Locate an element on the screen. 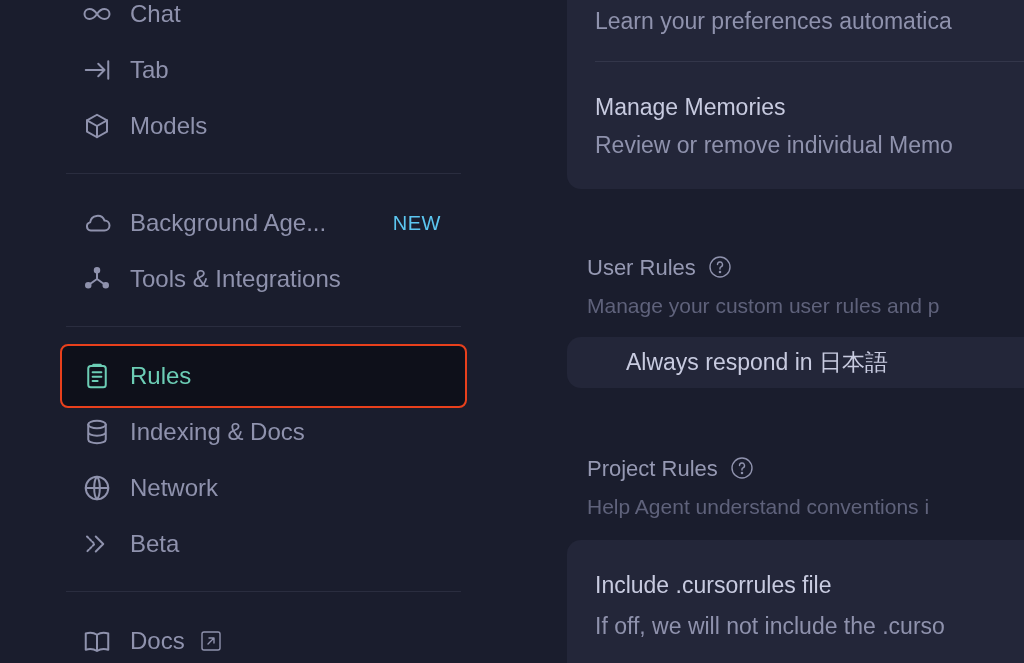 Image resolution: width=1024 pixels, height=663 pixels. globe-icon is located at coordinates (97, 488).